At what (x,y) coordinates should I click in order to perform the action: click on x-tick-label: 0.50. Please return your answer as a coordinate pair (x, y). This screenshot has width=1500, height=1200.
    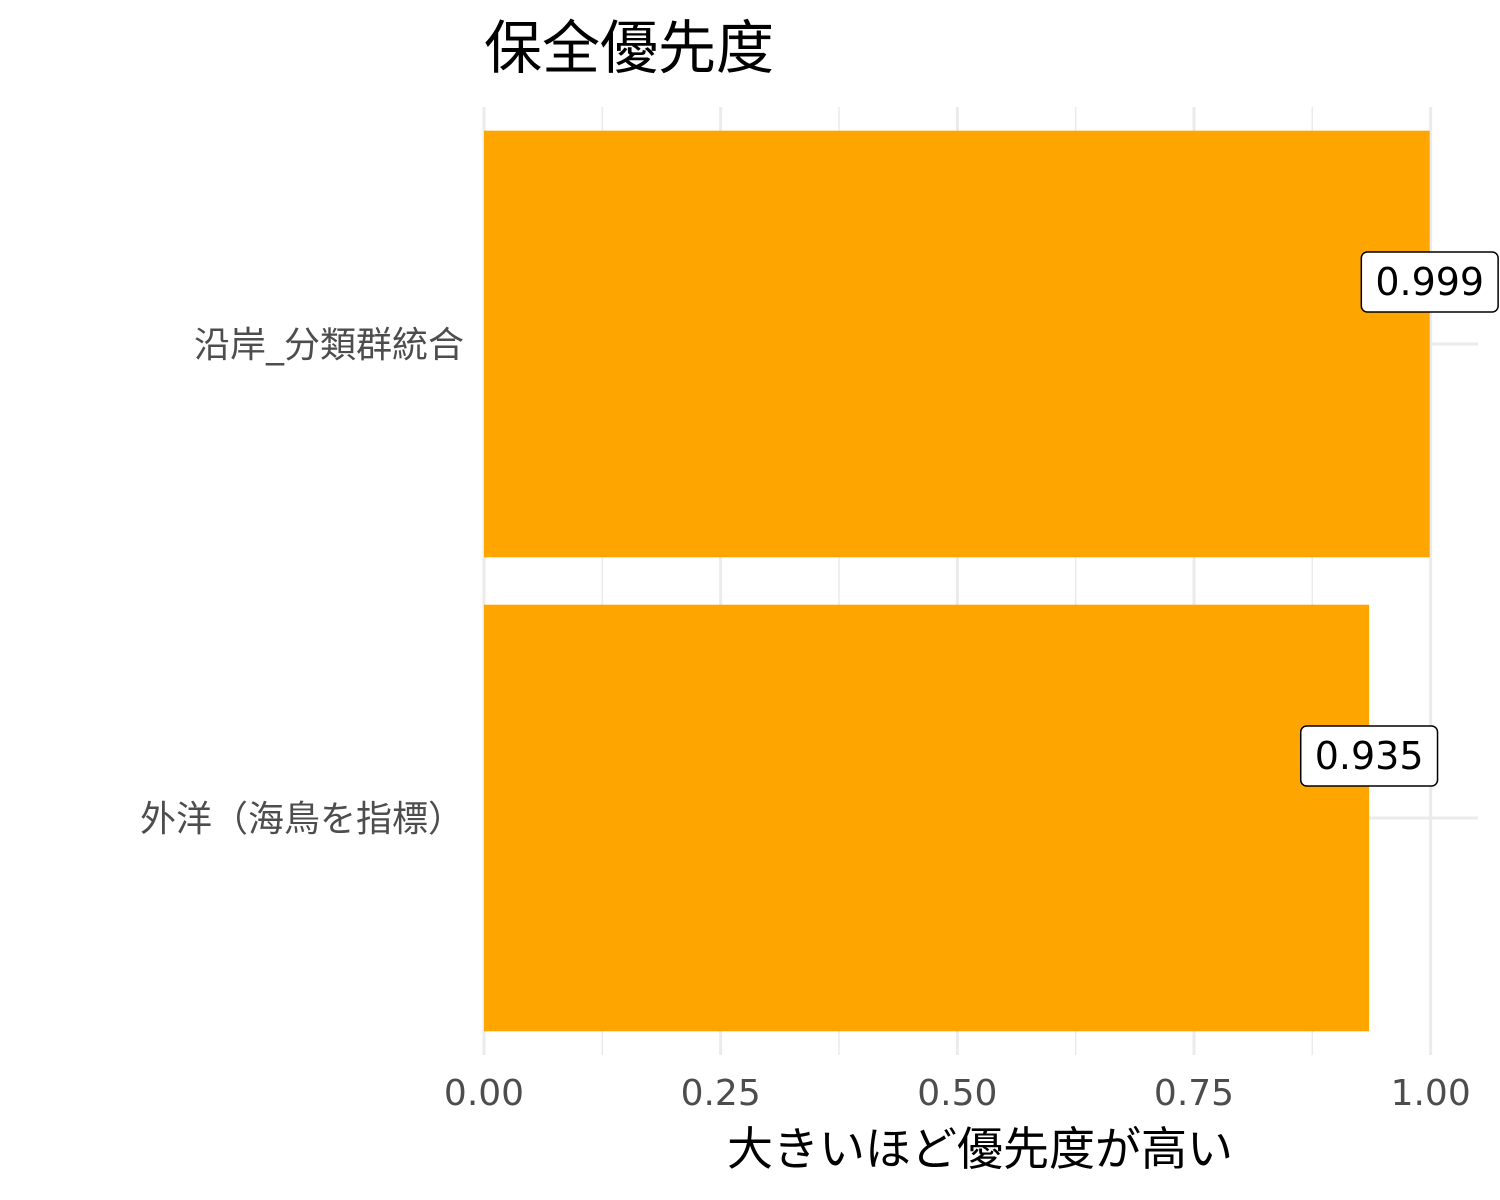
    Looking at the image, I should click on (957, 1093).